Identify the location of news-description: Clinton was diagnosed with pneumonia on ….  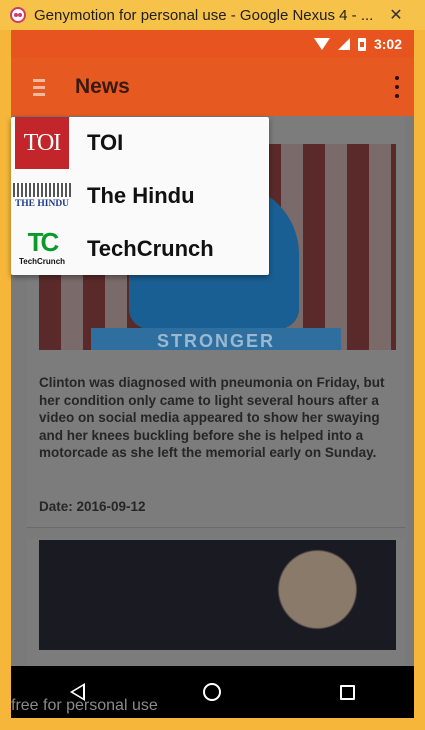
(212, 418).